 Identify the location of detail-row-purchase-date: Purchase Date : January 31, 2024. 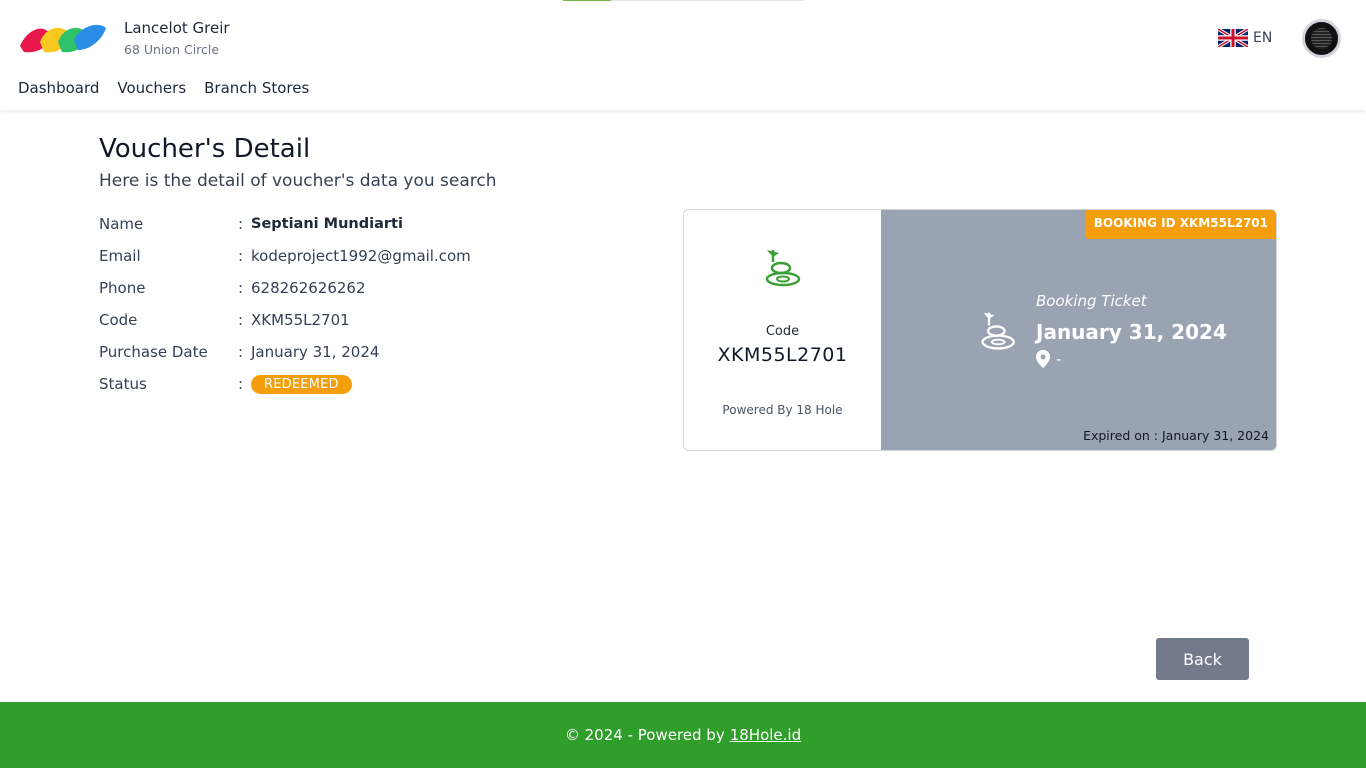
(239, 352).